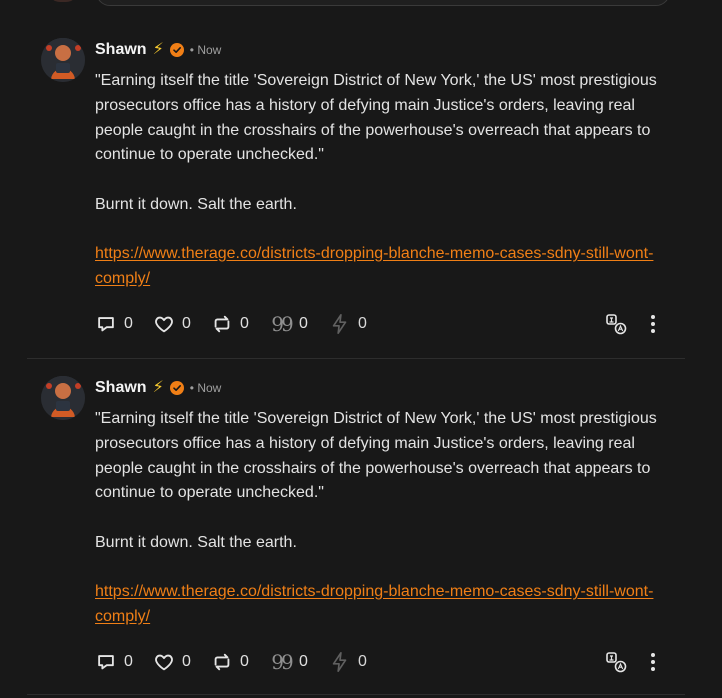  Describe the element at coordinates (356, 694) in the screenshot. I see `bottom-divider` at that location.